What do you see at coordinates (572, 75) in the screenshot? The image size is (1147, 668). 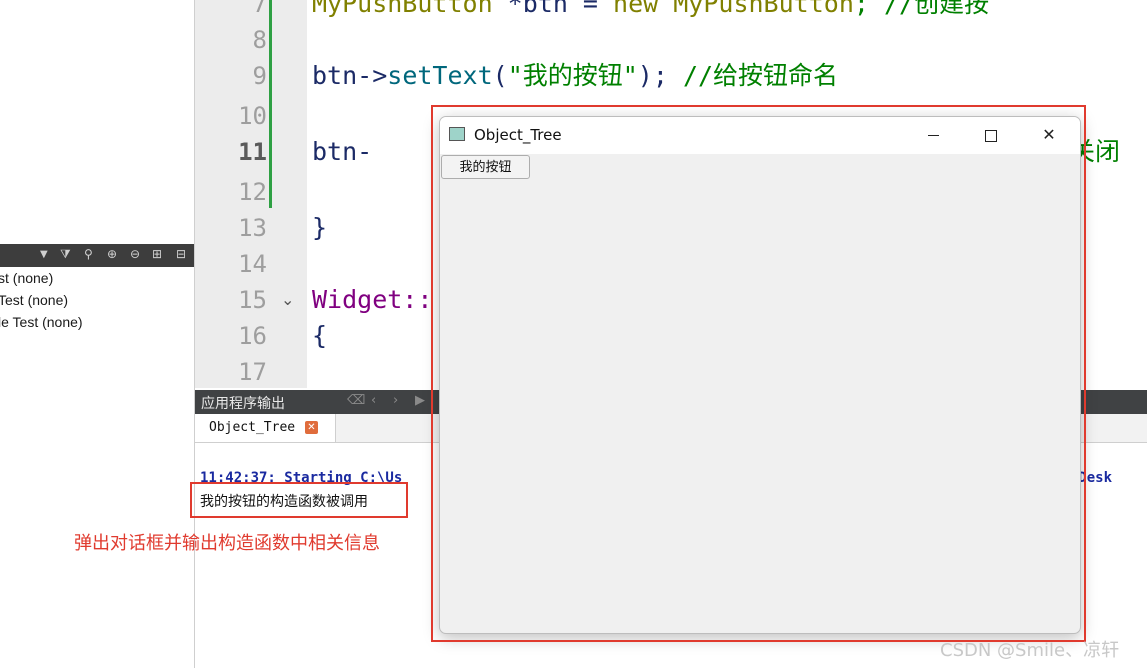 I see `code-token: "我的按钮"` at bounding box center [572, 75].